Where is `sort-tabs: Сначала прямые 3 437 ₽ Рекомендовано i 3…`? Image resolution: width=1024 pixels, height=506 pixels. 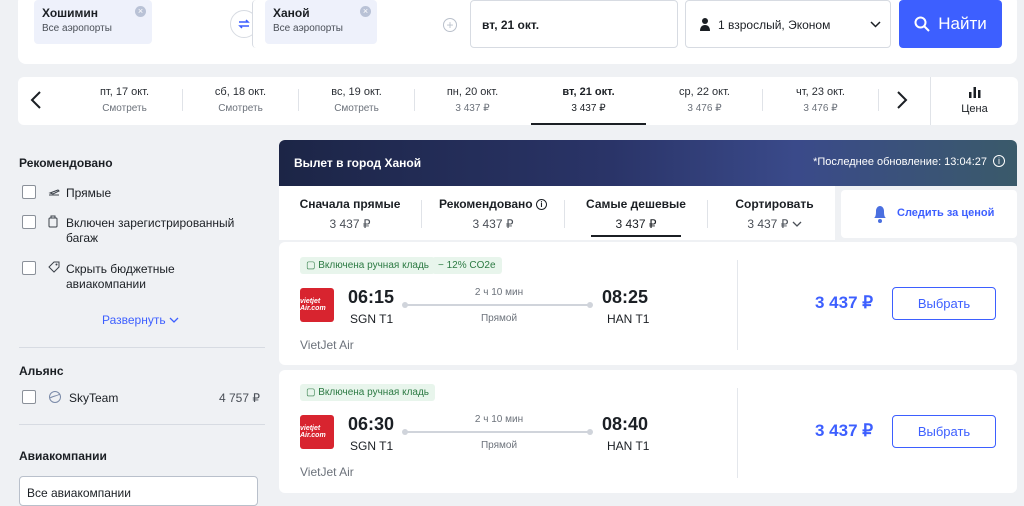 sort-tabs: Сначала прямые 3 437 ₽ Рекомендовано i 3… is located at coordinates (557, 213).